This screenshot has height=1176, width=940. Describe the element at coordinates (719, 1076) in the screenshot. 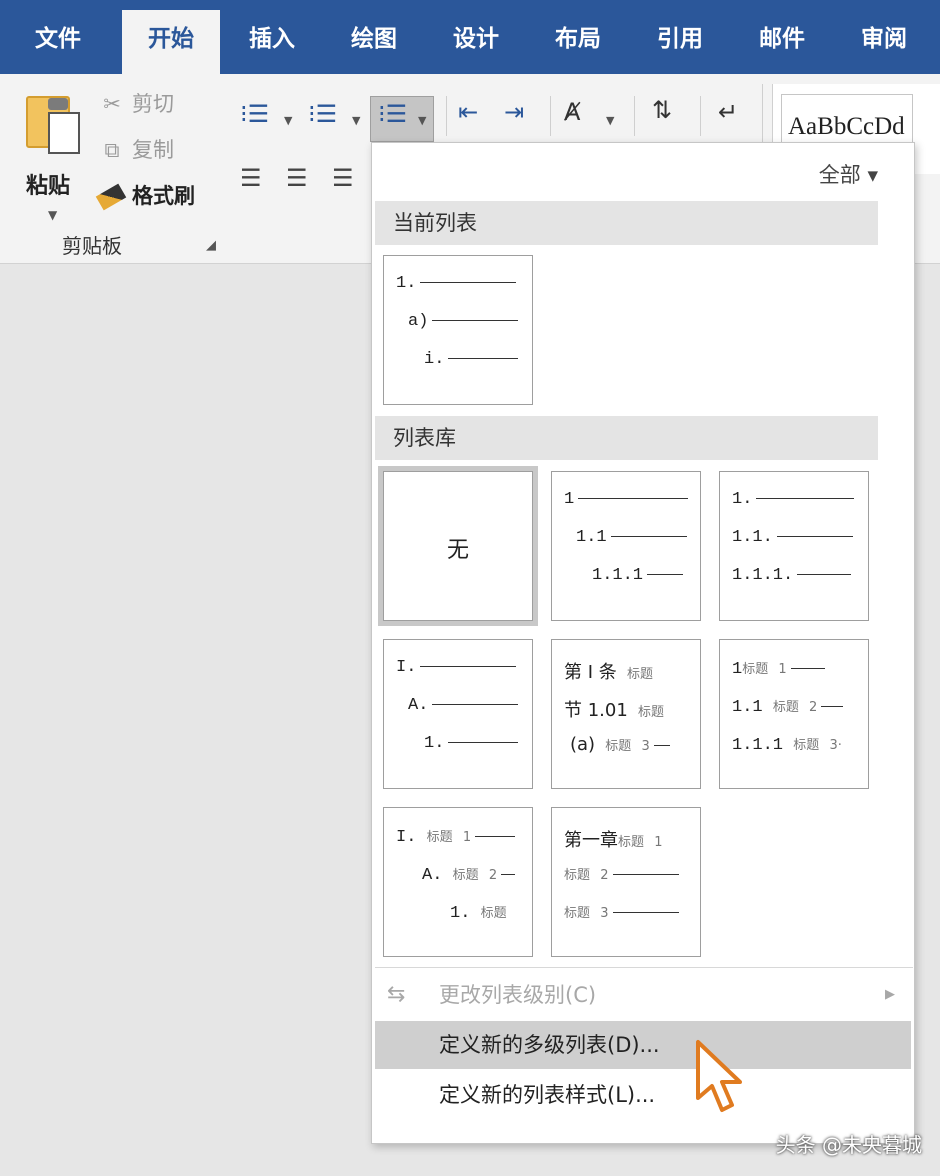

I see `mouse-pointer-icon` at that location.